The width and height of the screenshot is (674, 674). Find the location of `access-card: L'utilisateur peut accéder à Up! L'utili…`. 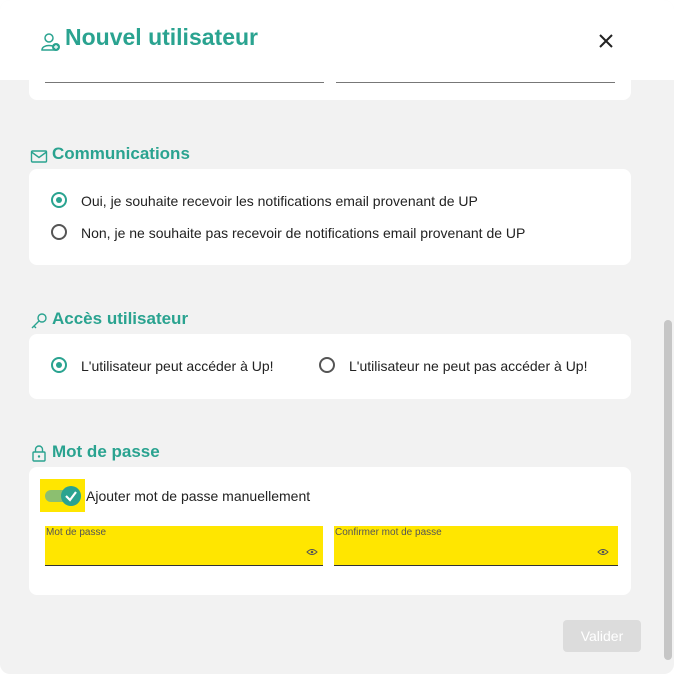

access-card: L'utilisateur peut accéder à Up! L'utili… is located at coordinates (330, 366).